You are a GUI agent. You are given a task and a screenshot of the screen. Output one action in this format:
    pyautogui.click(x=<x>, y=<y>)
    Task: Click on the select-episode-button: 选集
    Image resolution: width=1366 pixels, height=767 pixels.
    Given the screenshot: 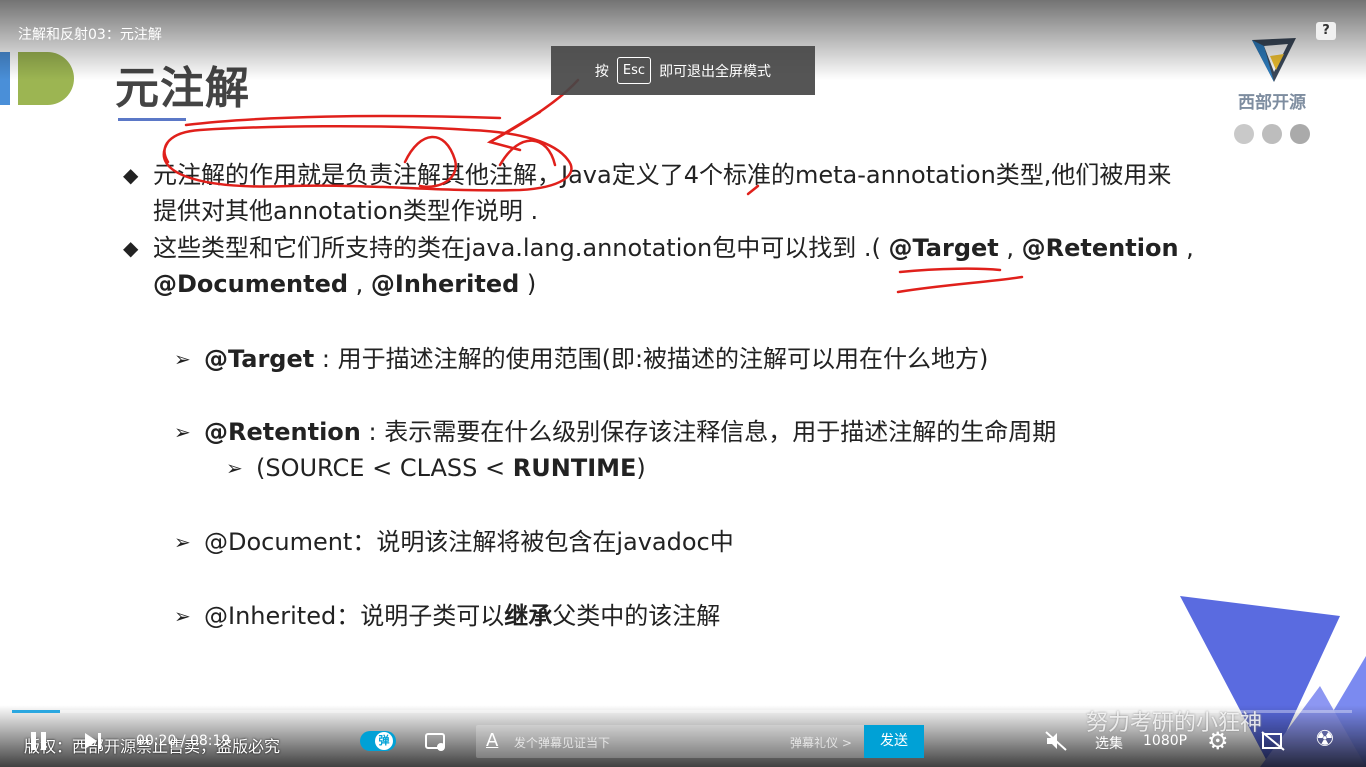 What is the action you would take?
    pyautogui.click(x=1109, y=743)
    